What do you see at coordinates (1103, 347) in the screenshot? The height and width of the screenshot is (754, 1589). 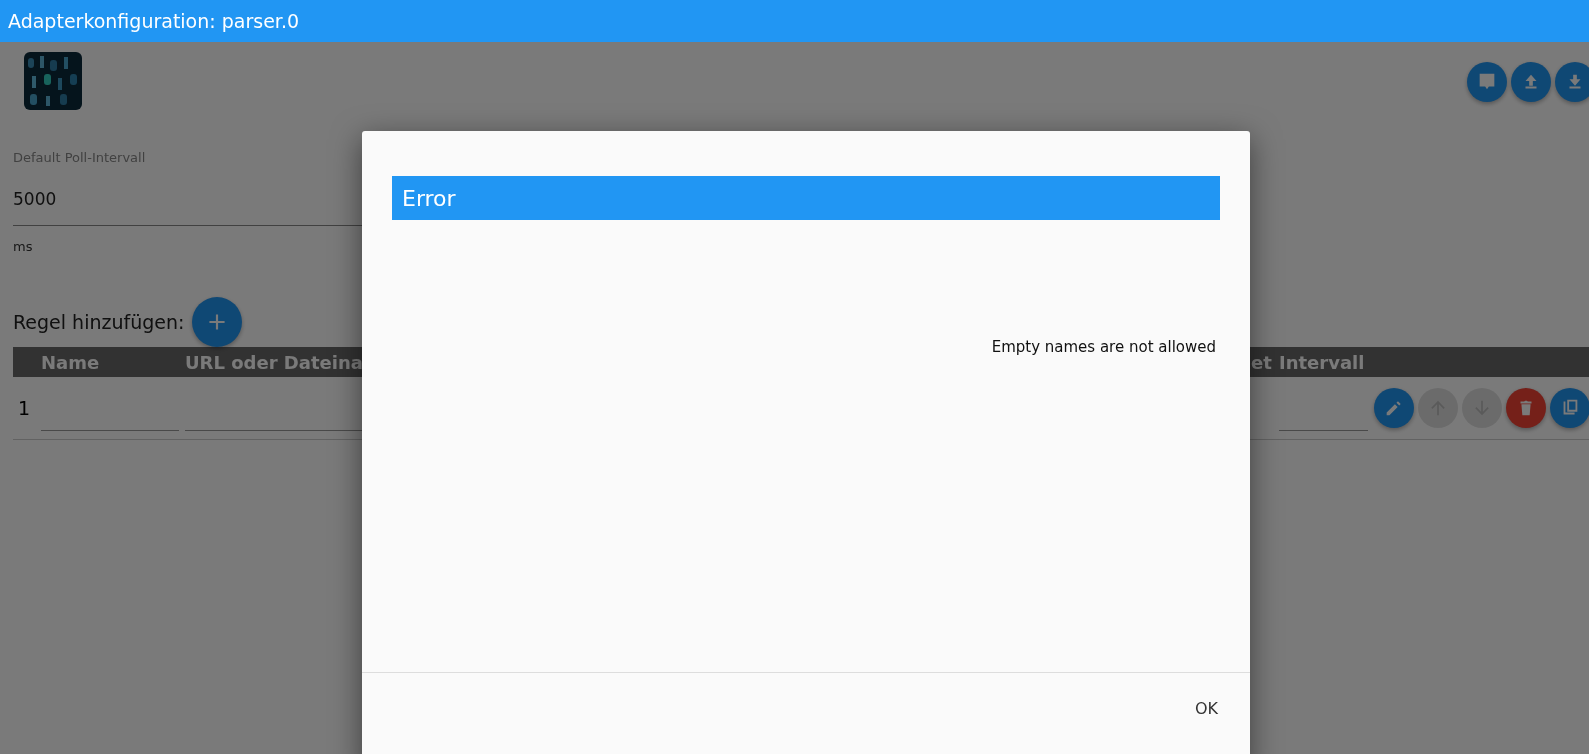 I see `error-message: Empty names are not allowed` at bounding box center [1103, 347].